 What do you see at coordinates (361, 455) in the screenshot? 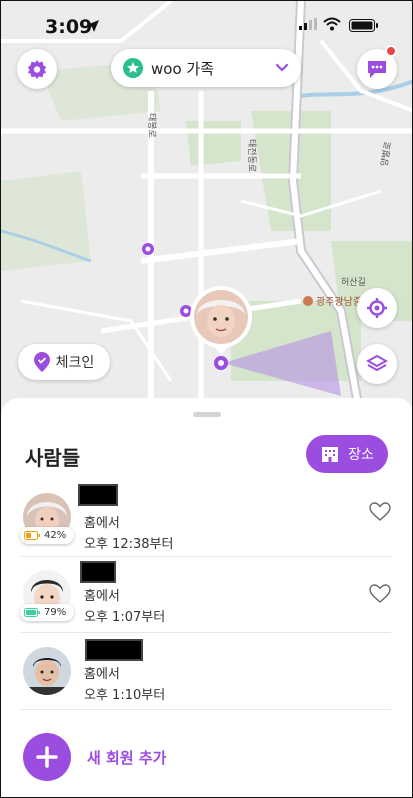
I see `places-label: 장소` at bounding box center [361, 455].